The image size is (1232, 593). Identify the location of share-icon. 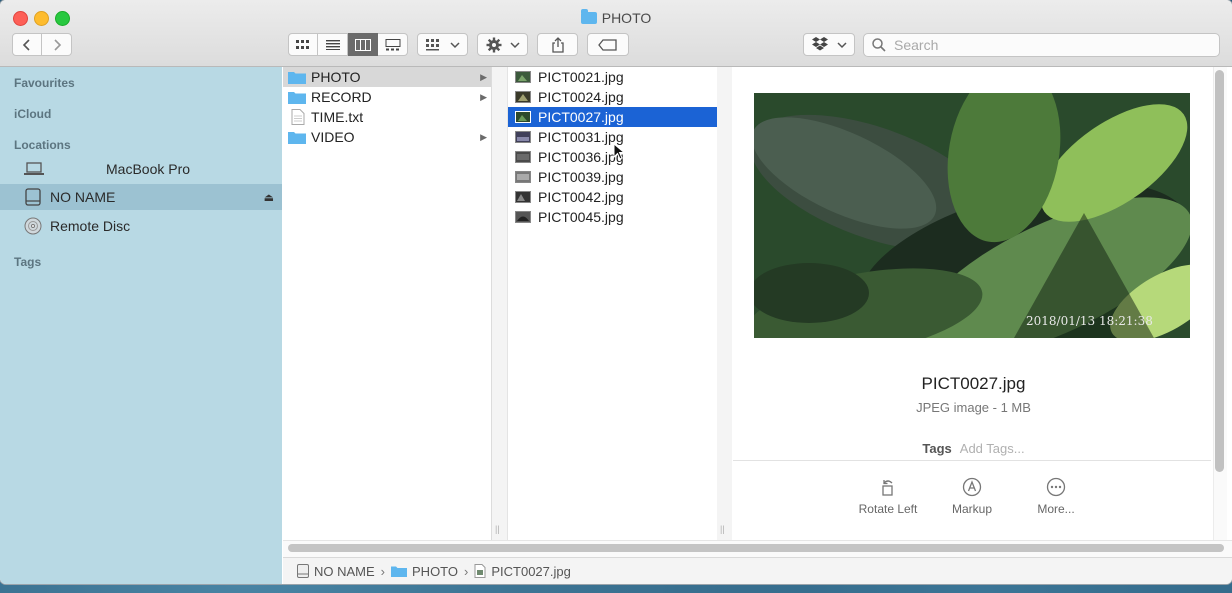
(557, 44).